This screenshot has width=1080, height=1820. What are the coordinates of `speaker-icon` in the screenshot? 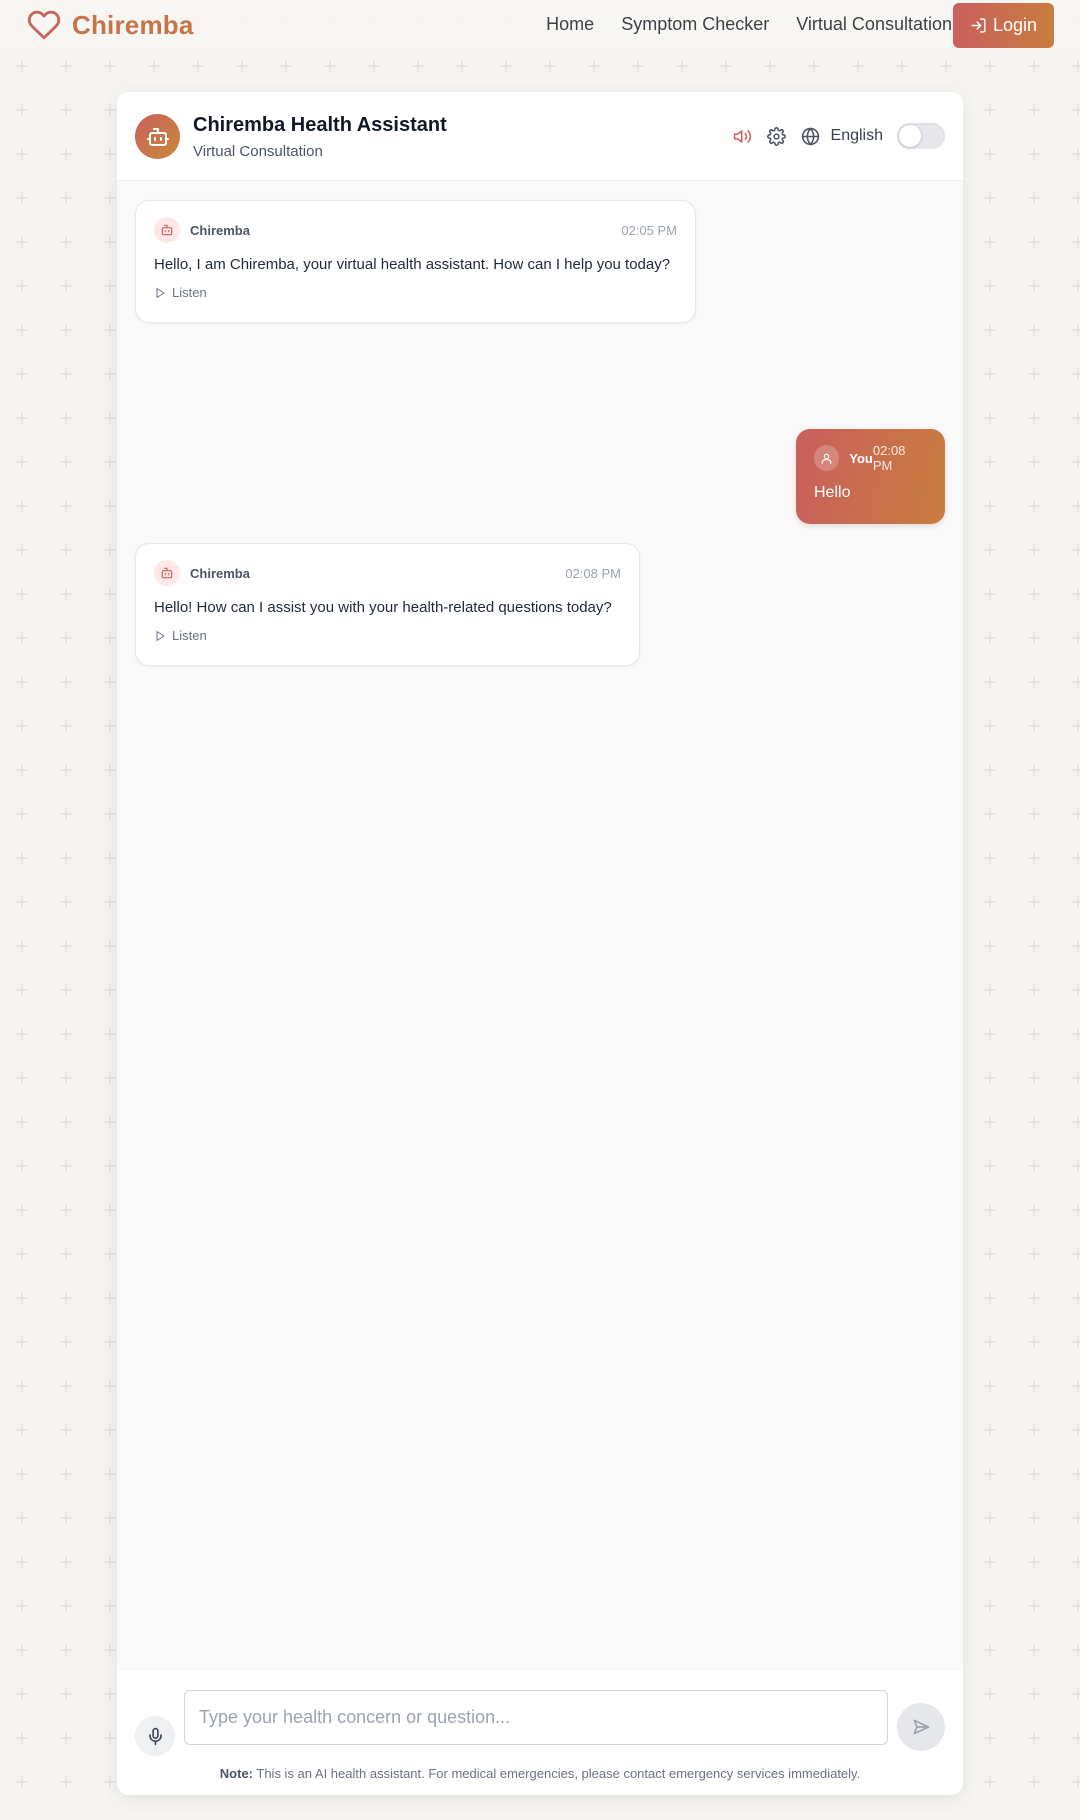 It's located at (743, 136).